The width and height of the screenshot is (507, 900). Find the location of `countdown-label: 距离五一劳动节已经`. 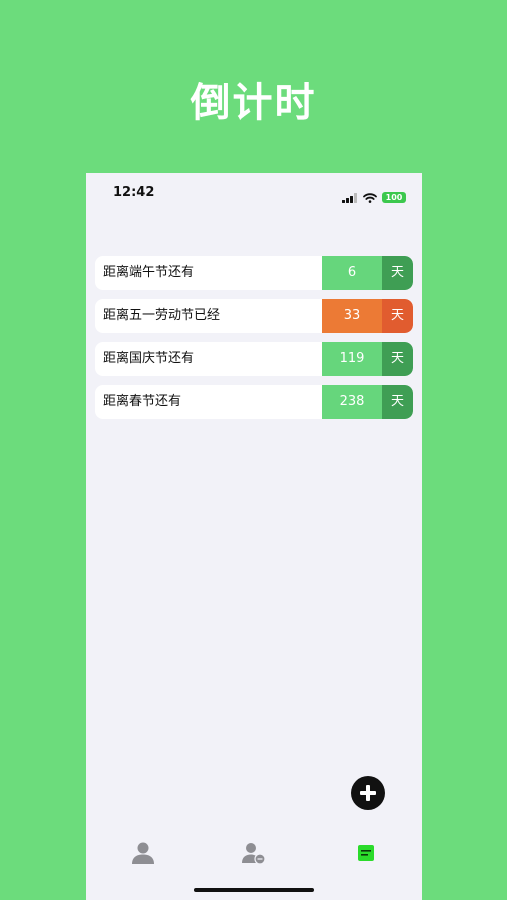

countdown-label: 距离五一劳动节已经 is located at coordinates (162, 315).